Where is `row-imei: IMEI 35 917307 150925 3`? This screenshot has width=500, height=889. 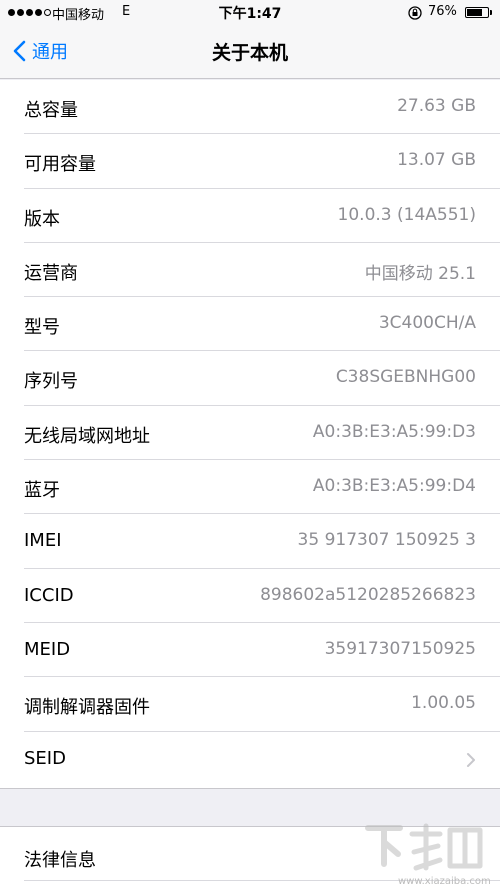
row-imei: IMEI 35 917307 150925 3 is located at coordinates (250, 541).